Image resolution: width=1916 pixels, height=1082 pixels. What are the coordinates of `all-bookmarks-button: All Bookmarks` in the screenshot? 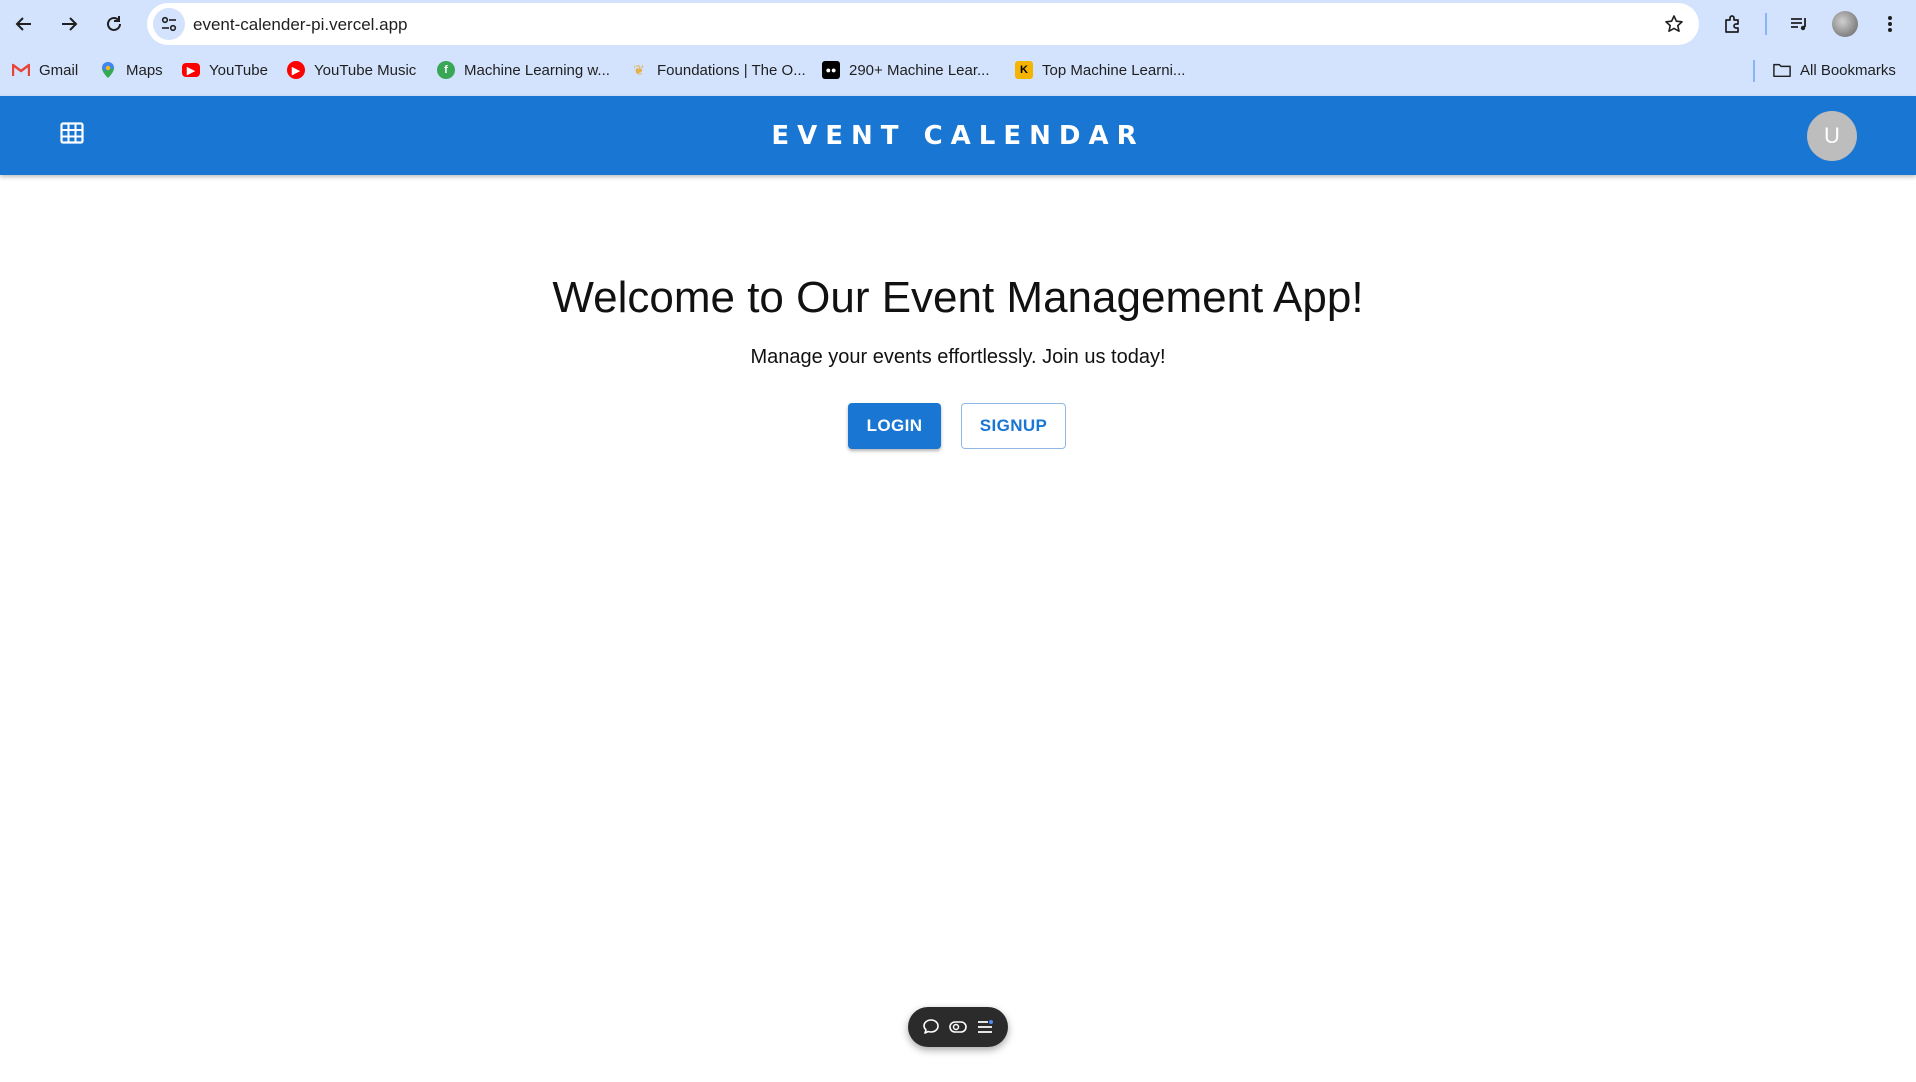 It's located at (1834, 70).